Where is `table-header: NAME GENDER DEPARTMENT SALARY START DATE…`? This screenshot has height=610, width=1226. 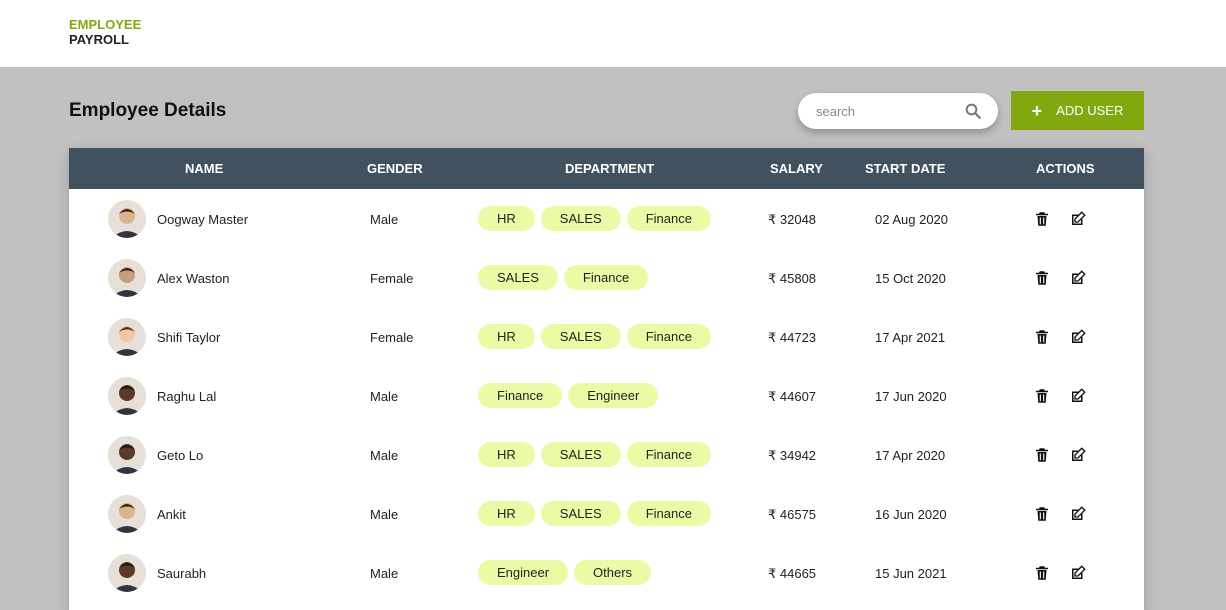
table-header: NAME GENDER DEPARTMENT SALARY START DATE… is located at coordinates (606, 168).